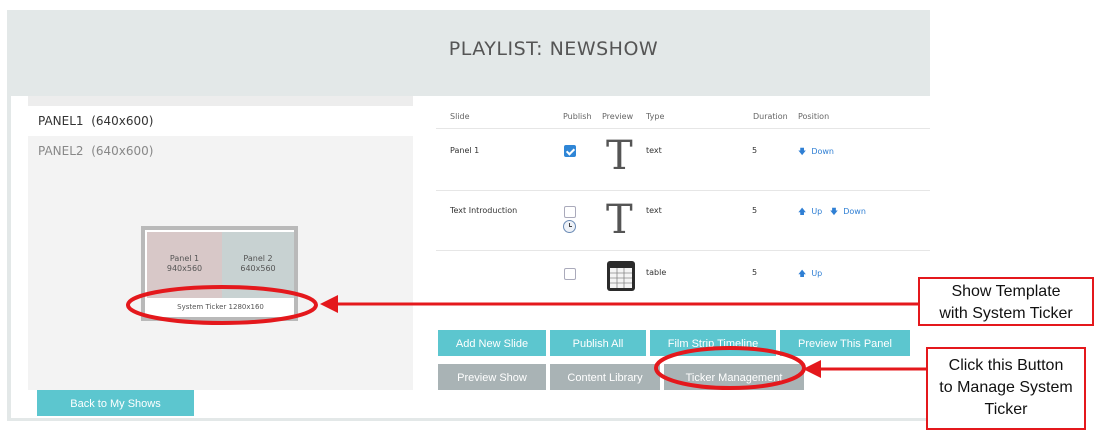 This screenshot has width=1094, height=430. Describe the element at coordinates (730, 368) in the screenshot. I see `button-highlight-ellipse` at that location.